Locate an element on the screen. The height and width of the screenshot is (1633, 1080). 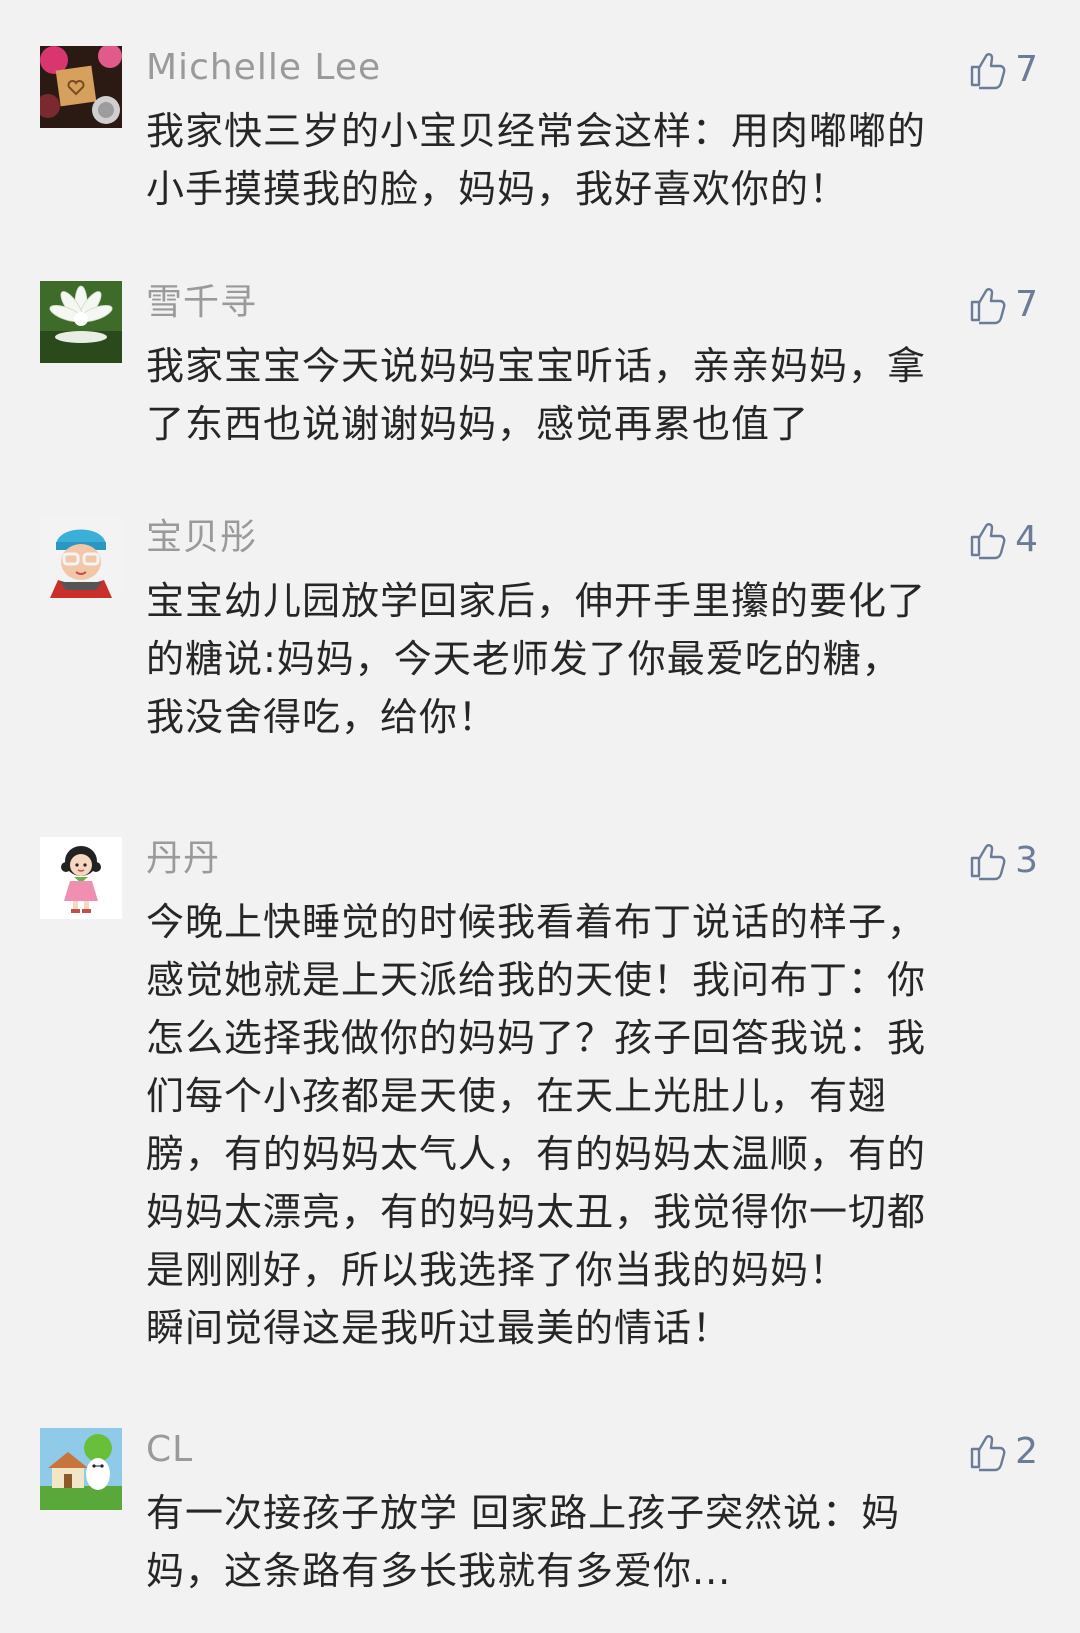
comment-line: 今晚上快睡觉的时候我看着布丁说话的样子， is located at coordinates (536, 922).